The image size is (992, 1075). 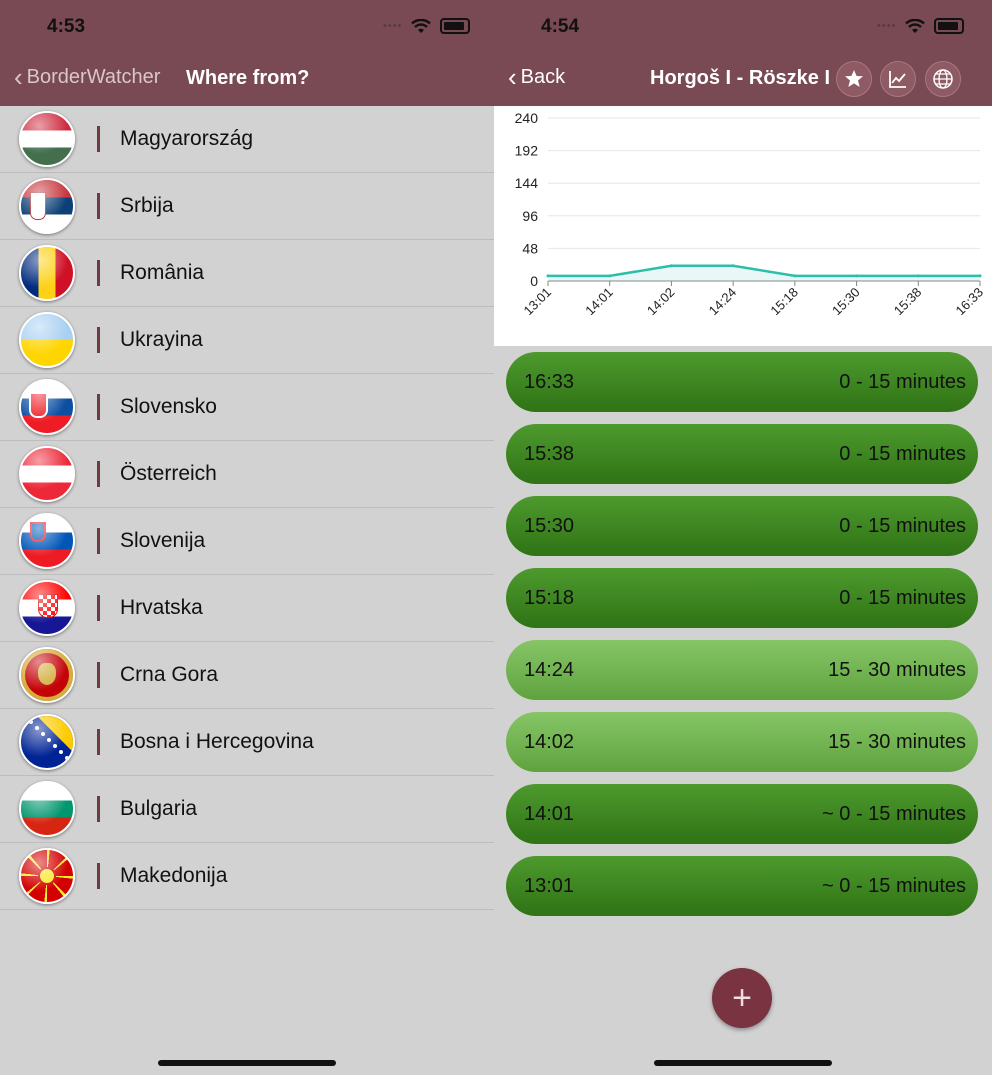 What do you see at coordinates (742, 742) in the screenshot?
I see `wait-entry: 14:02 15 - 30 minutes` at bounding box center [742, 742].